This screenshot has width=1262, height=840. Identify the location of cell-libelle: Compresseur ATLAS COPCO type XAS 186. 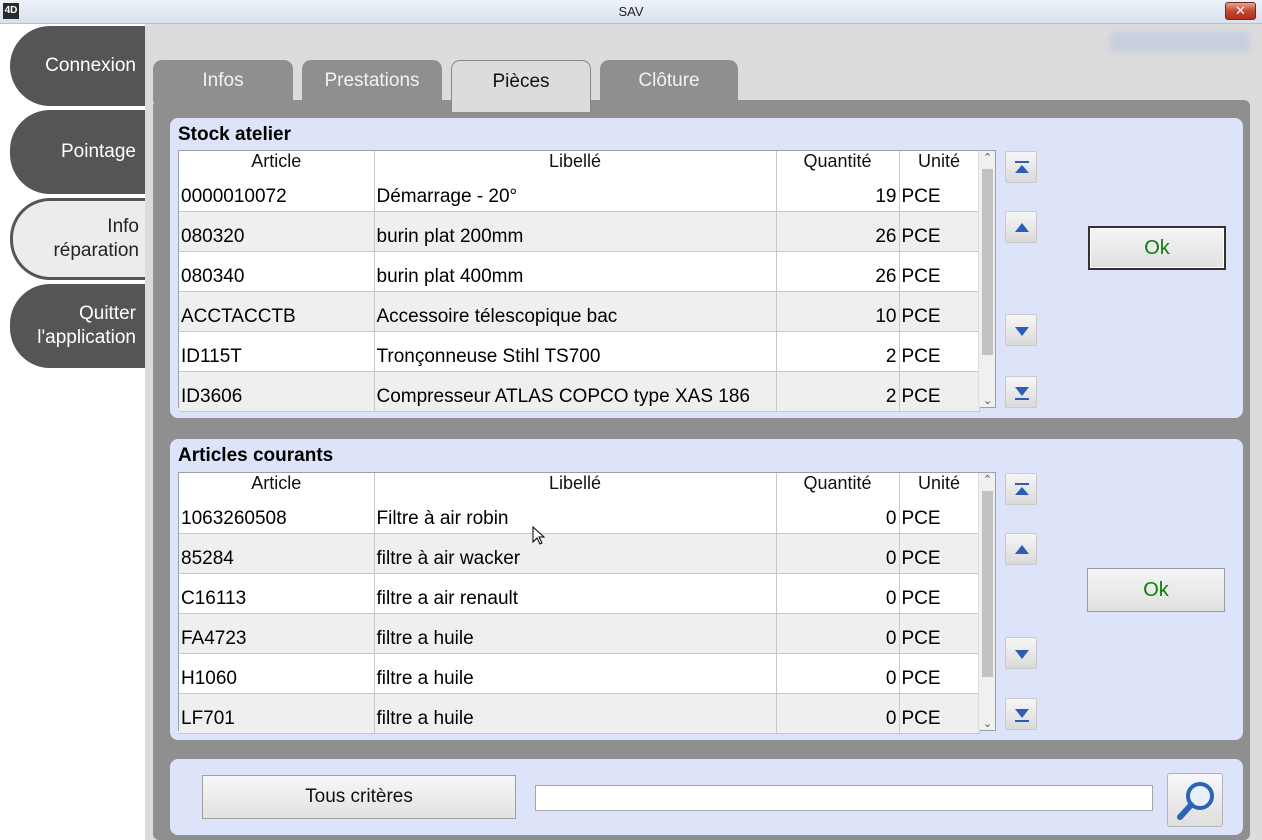
(575, 391).